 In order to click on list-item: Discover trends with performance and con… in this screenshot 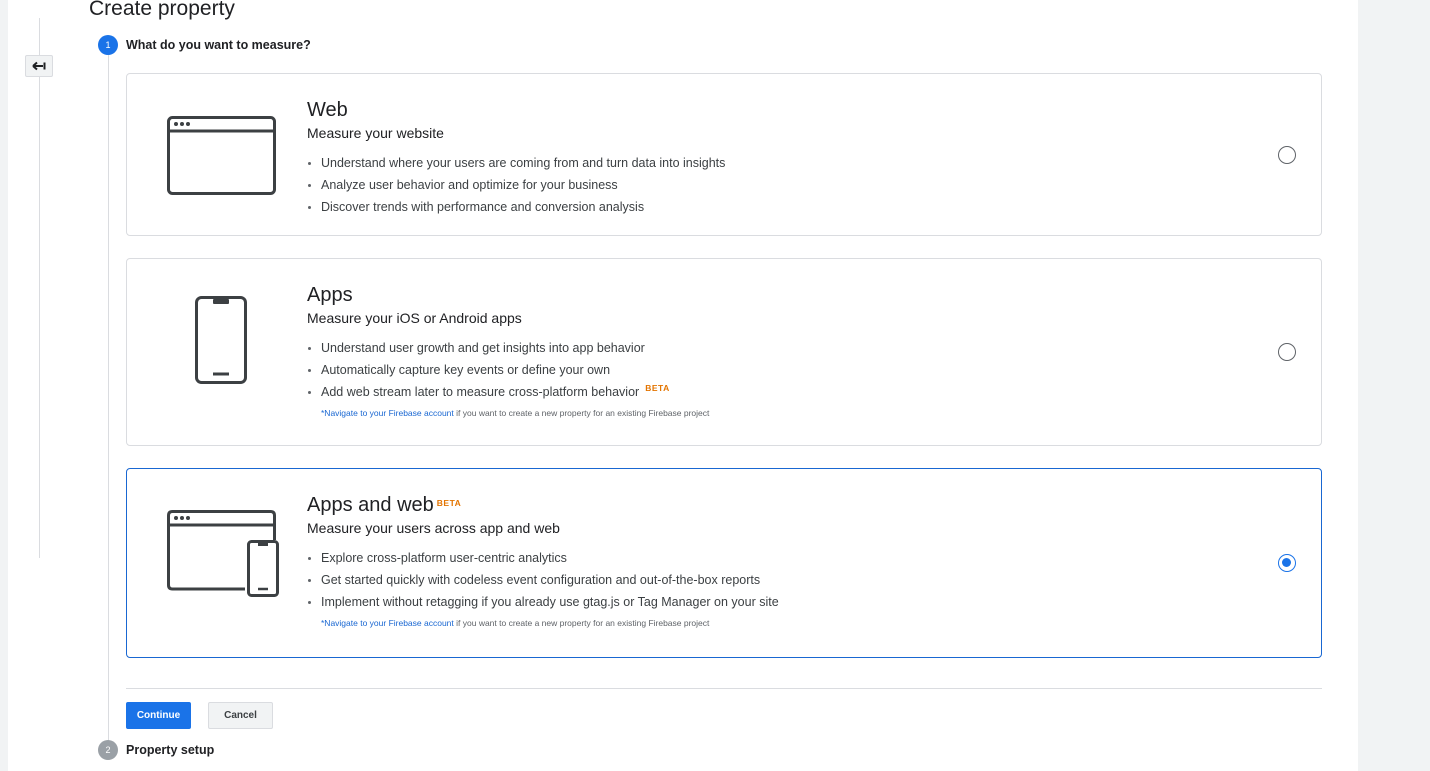, I will do `click(516, 207)`.